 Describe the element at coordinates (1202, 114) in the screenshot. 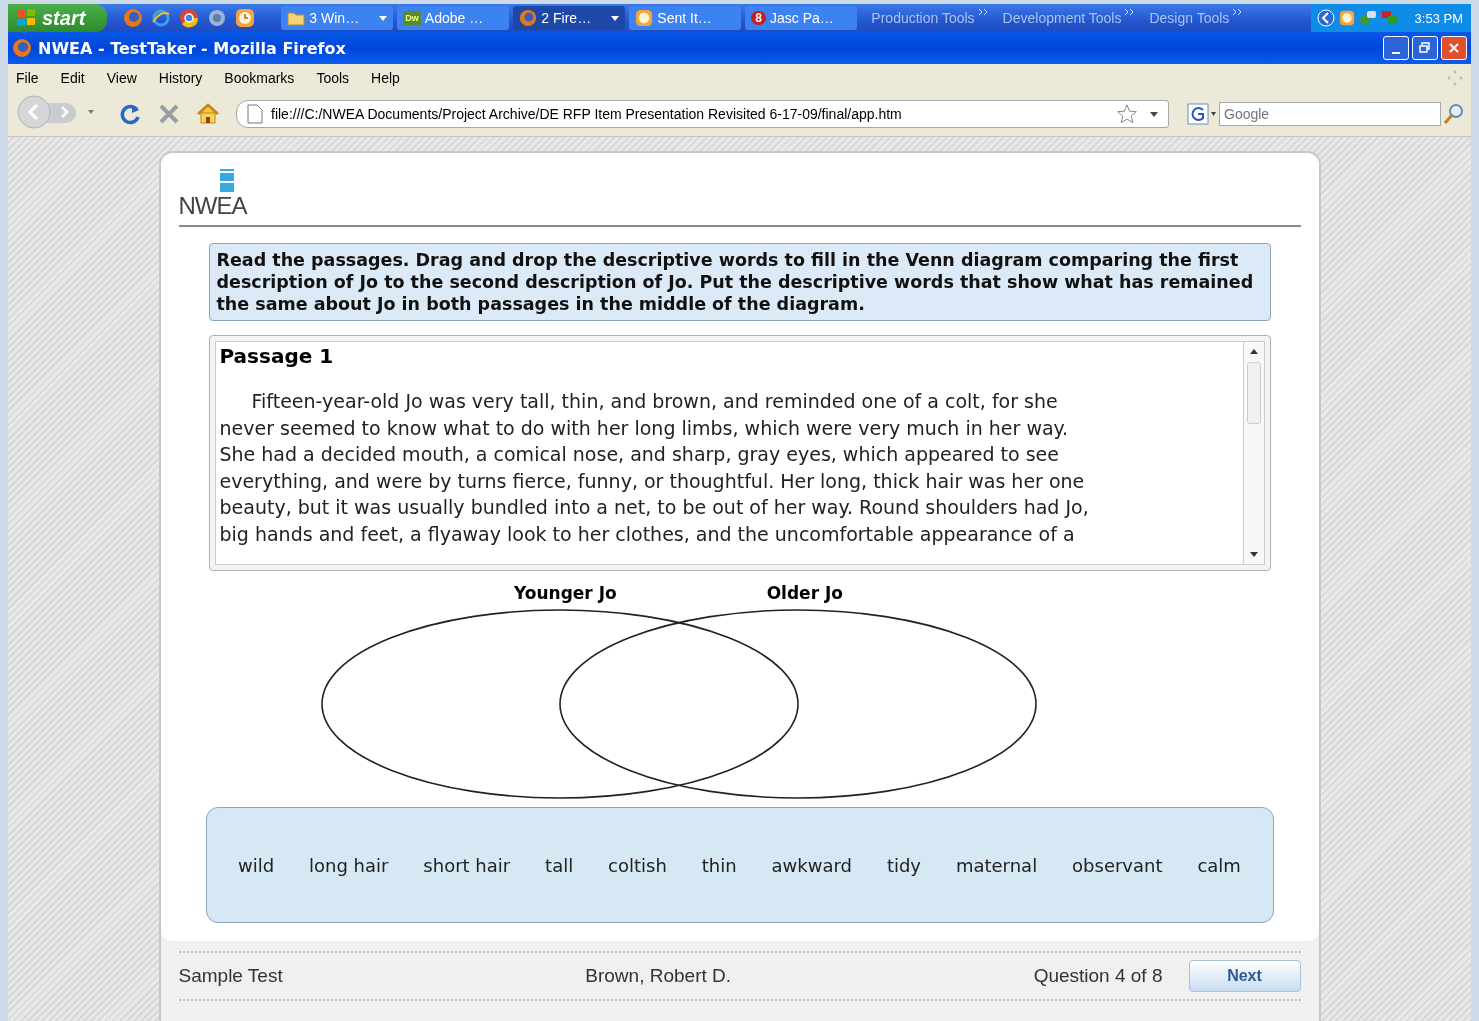

I see `search-engine-icon` at that location.